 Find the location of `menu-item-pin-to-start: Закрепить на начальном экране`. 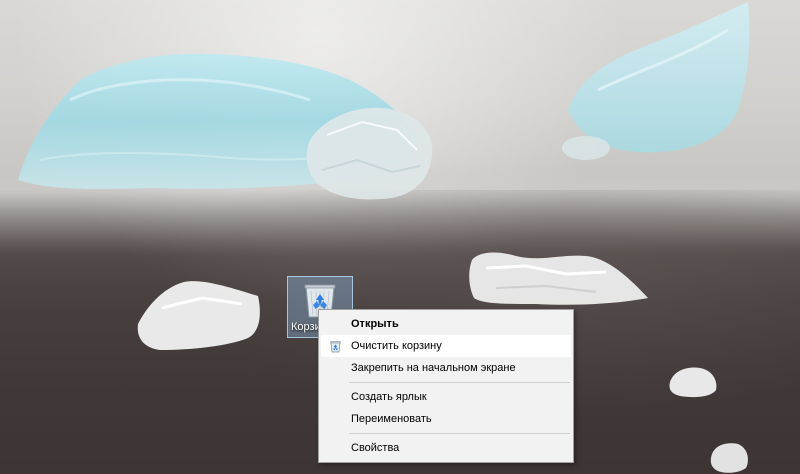

menu-item-pin-to-start: Закрепить на начальном экране is located at coordinates (446, 368).